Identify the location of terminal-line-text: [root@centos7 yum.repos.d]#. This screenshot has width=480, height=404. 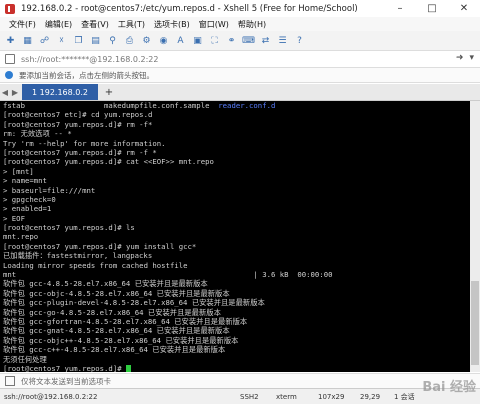
(65, 367).